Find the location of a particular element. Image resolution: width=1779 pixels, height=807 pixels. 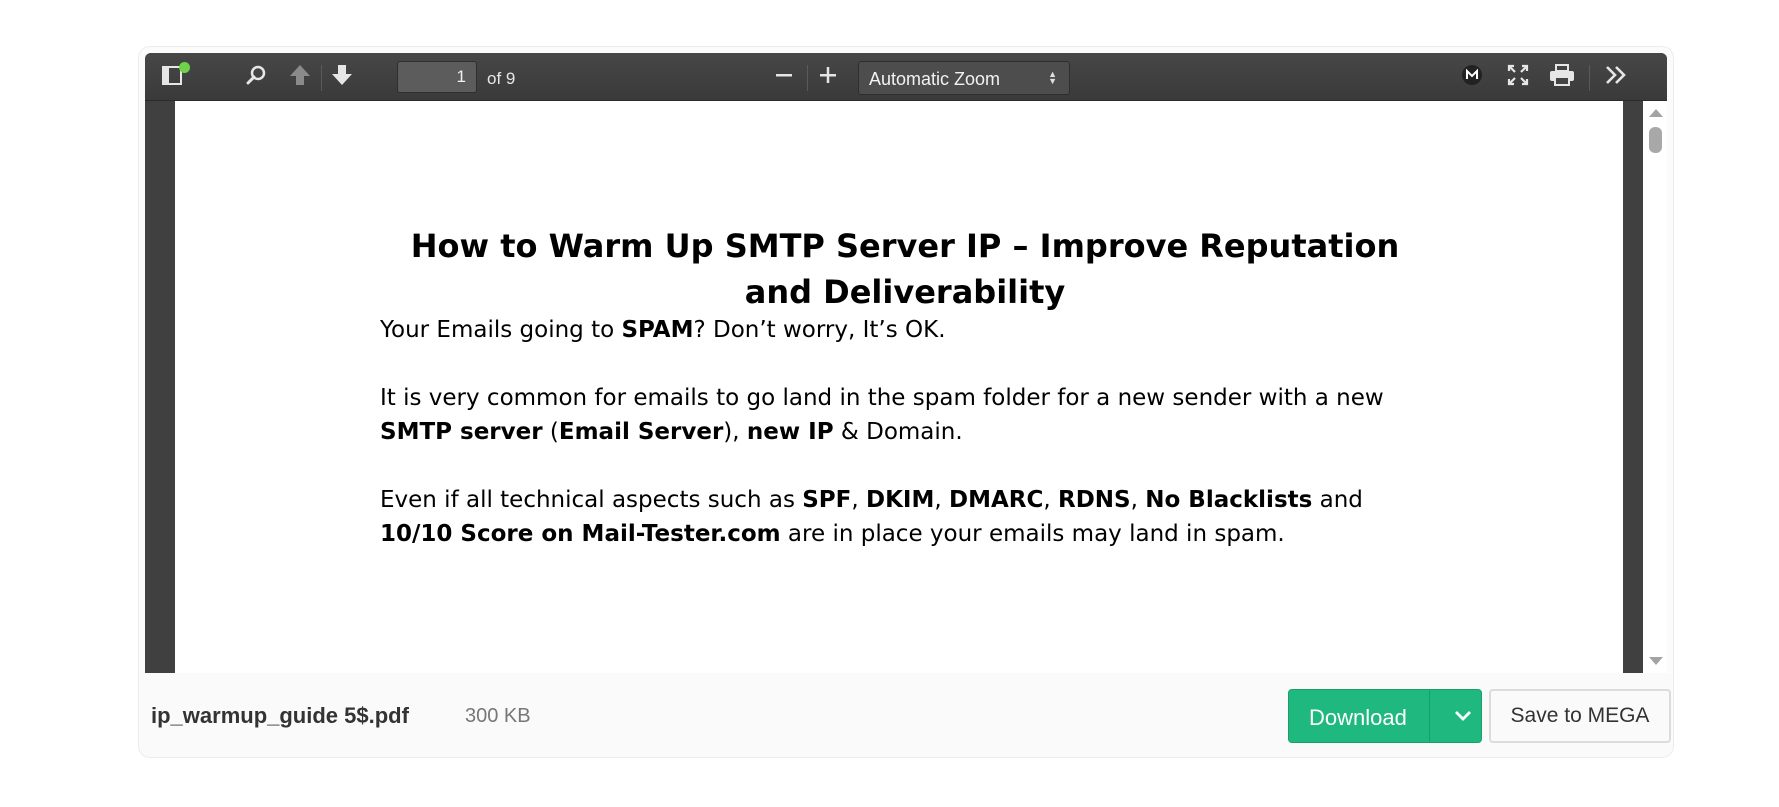

print-icon is located at coordinates (1562, 77).